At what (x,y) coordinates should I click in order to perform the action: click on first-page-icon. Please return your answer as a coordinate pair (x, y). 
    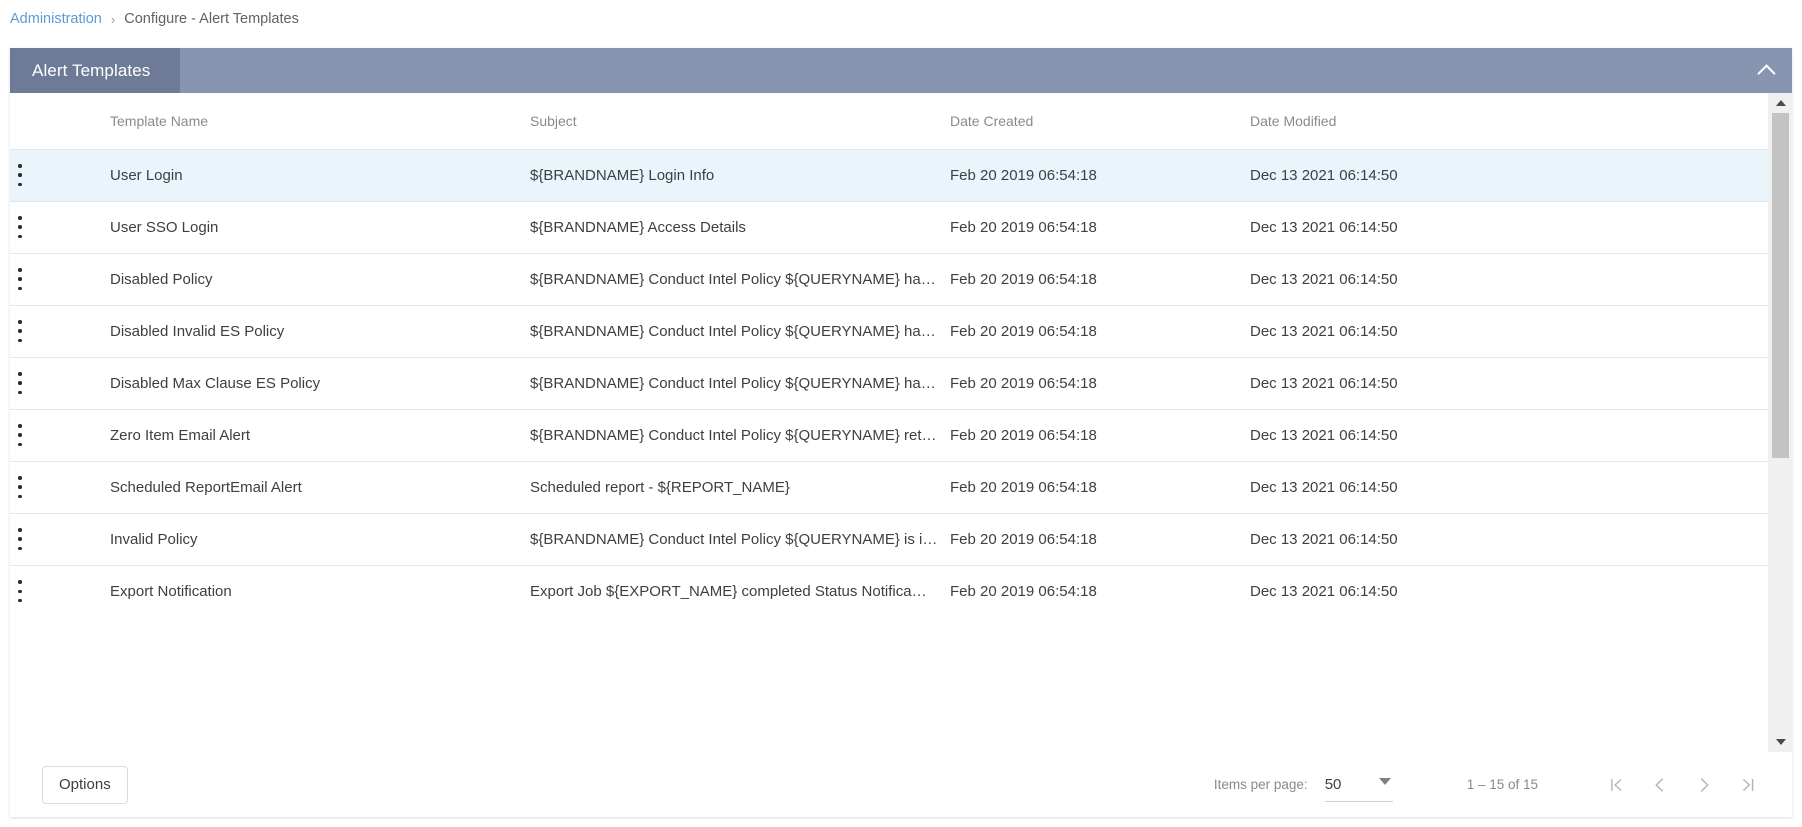
    Looking at the image, I should click on (1616, 784).